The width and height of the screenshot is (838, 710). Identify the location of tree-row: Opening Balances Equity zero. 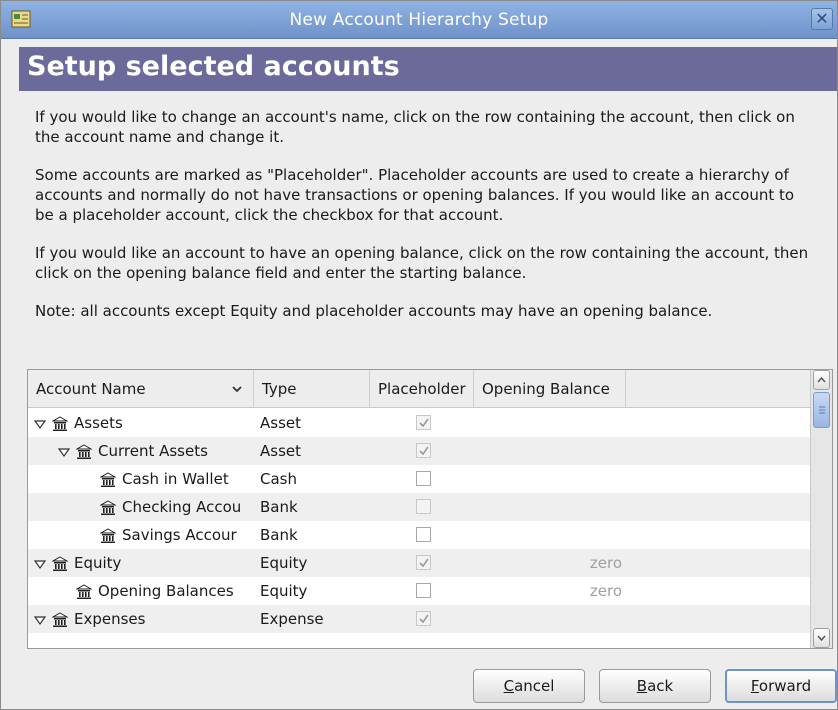
(419, 591).